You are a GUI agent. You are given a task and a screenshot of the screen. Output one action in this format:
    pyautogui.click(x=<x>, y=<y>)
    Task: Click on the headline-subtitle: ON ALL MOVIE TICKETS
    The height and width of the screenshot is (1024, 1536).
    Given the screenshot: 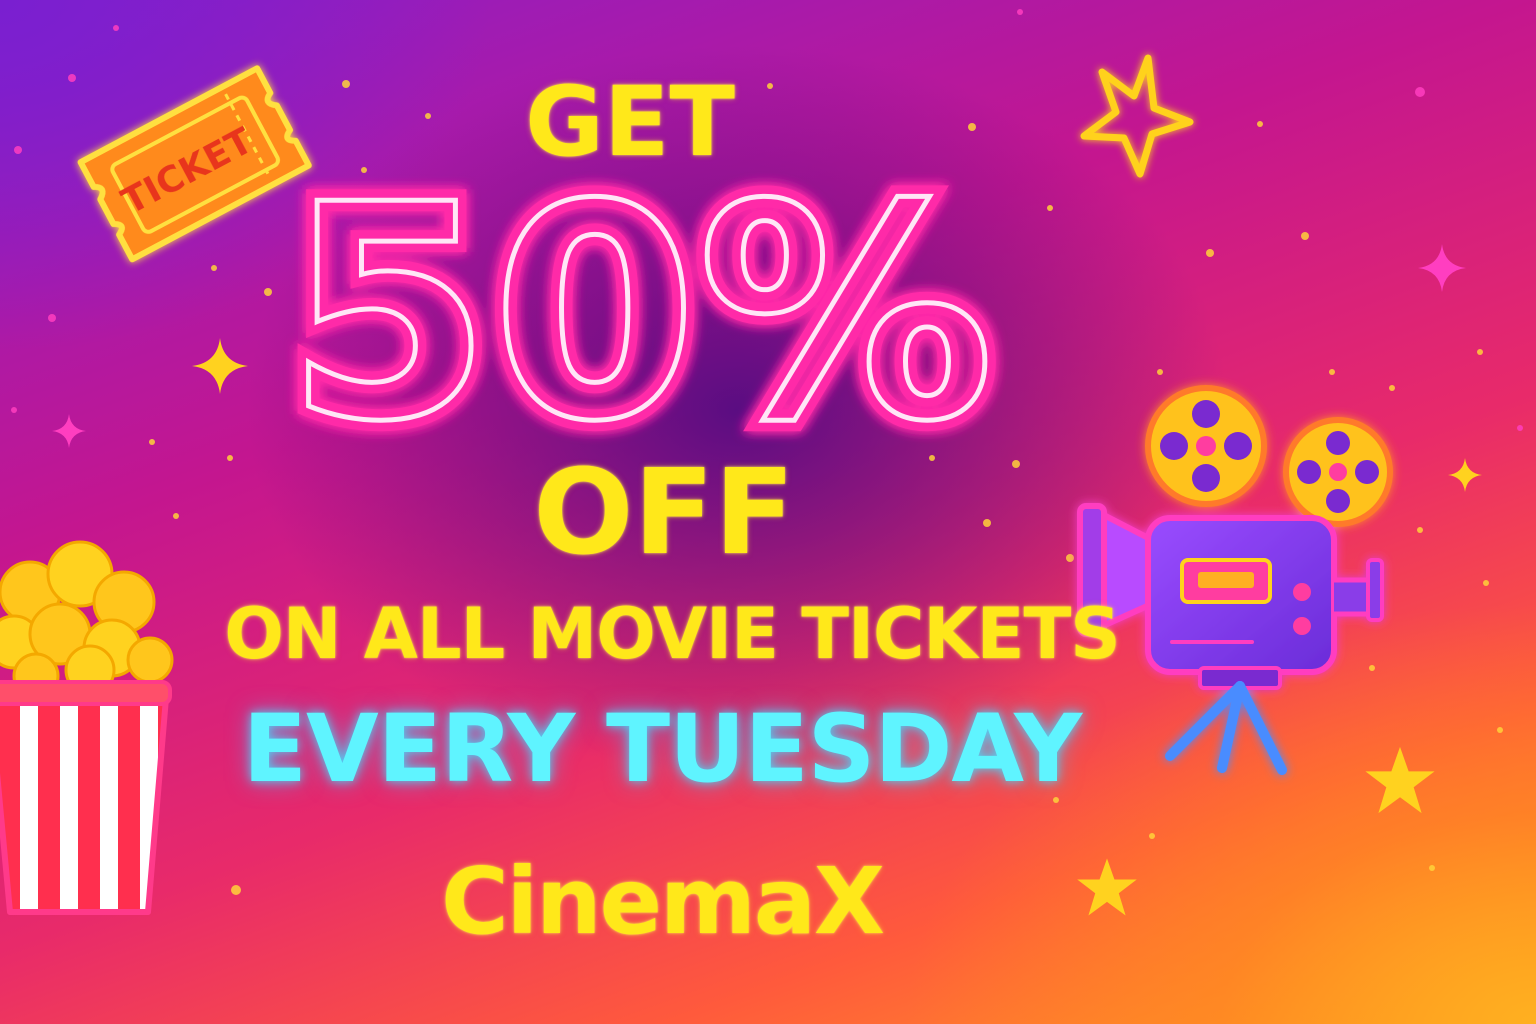 What is the action you would take?
    pyautogui.click(x=672, y=634)
    